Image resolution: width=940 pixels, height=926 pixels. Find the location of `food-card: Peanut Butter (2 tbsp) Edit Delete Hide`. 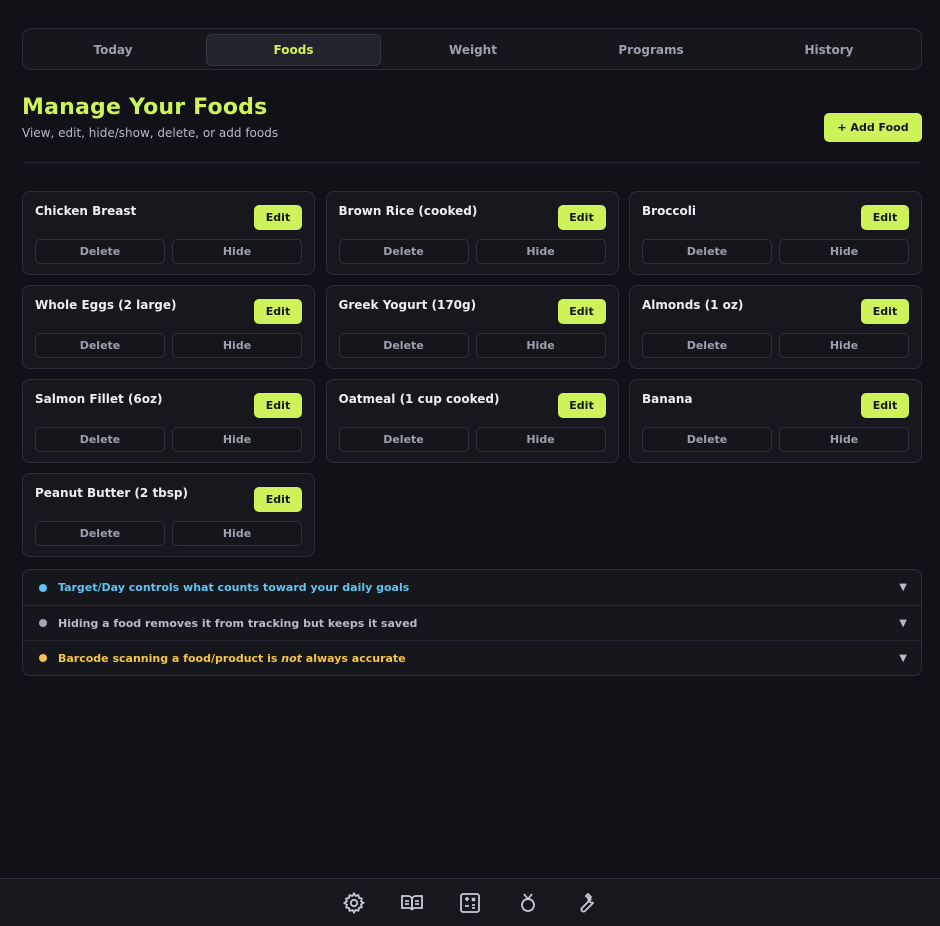

food-card: Peanut Butter (2 tbsp) Edit Delete Hide is located at coordinates (168, 515).